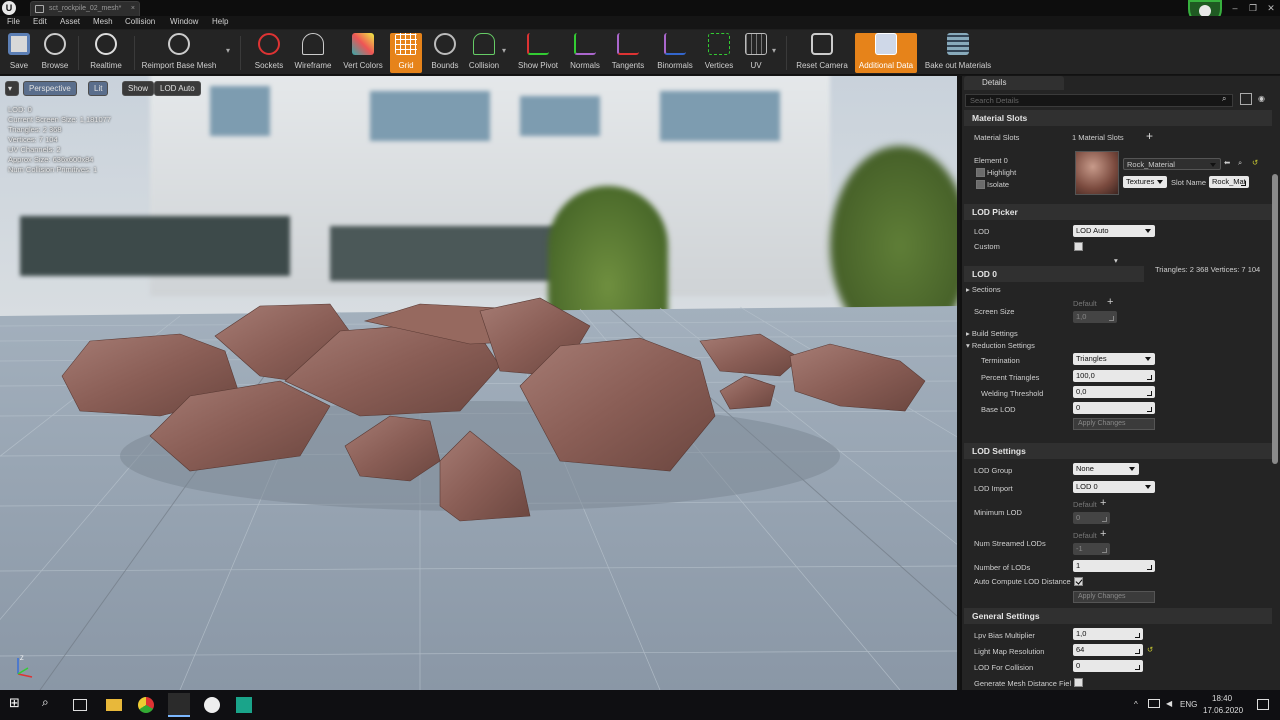 The width and height of the screenshot is (1280, 720). Describe the element at coordinates (85, 8) in the screenshot. I see `asset-tab: sct_rockpile_02_mesh* ×` at that location.